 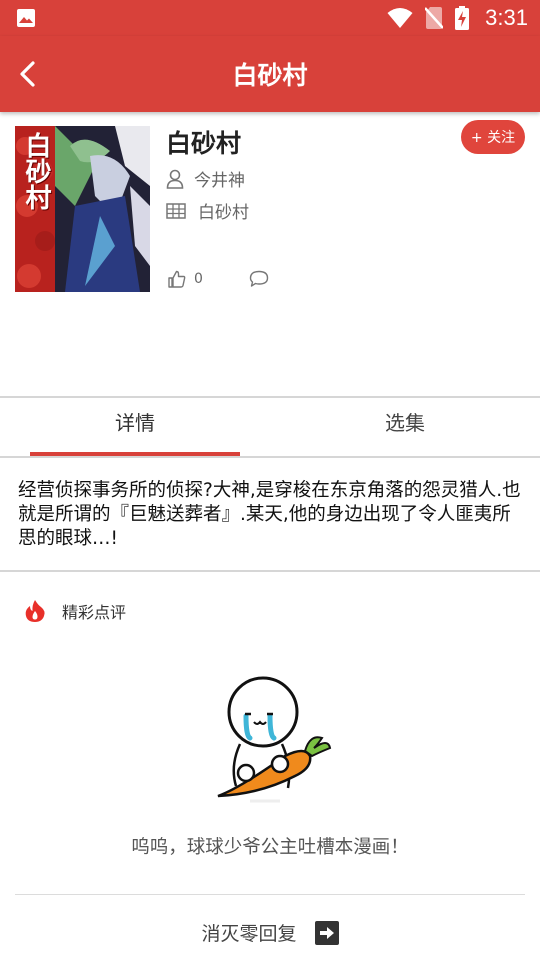 I want to click on page-title: 白砂村, so click(x=270, y=75).